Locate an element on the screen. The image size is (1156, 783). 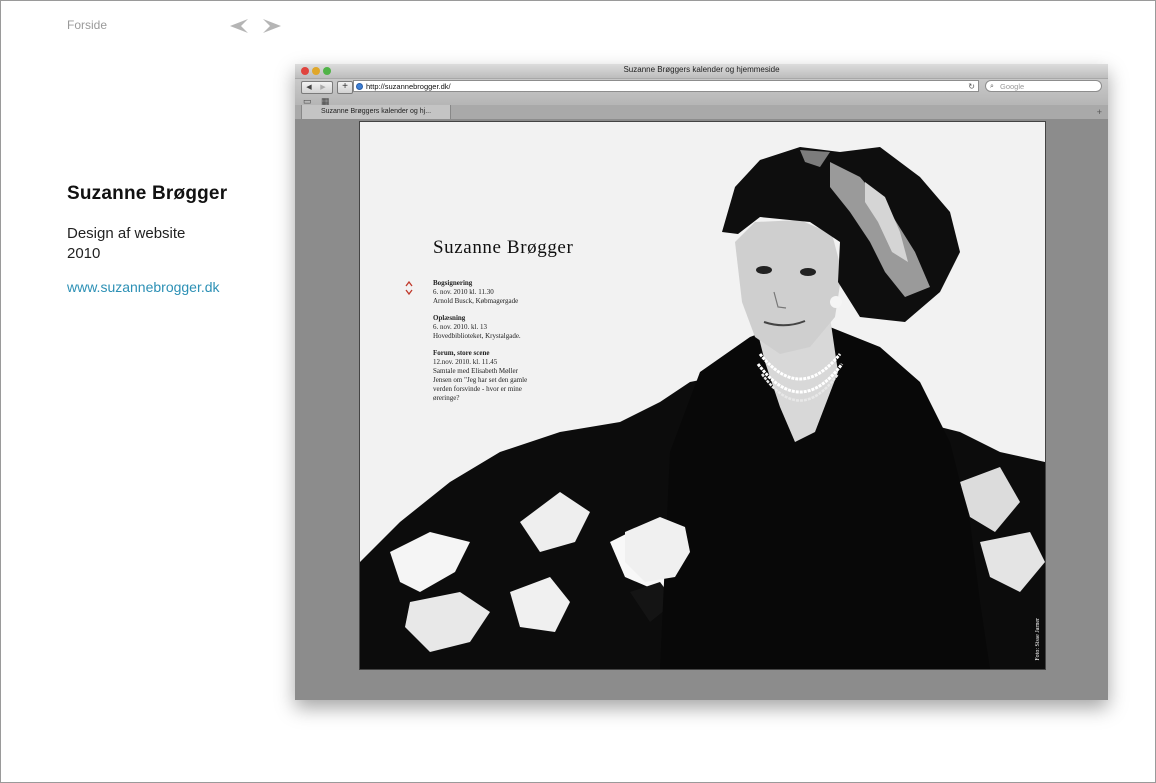
window-titlebar: Suzanne Brøggers kalender og hjemmeside is located at coordinates (701, 71).